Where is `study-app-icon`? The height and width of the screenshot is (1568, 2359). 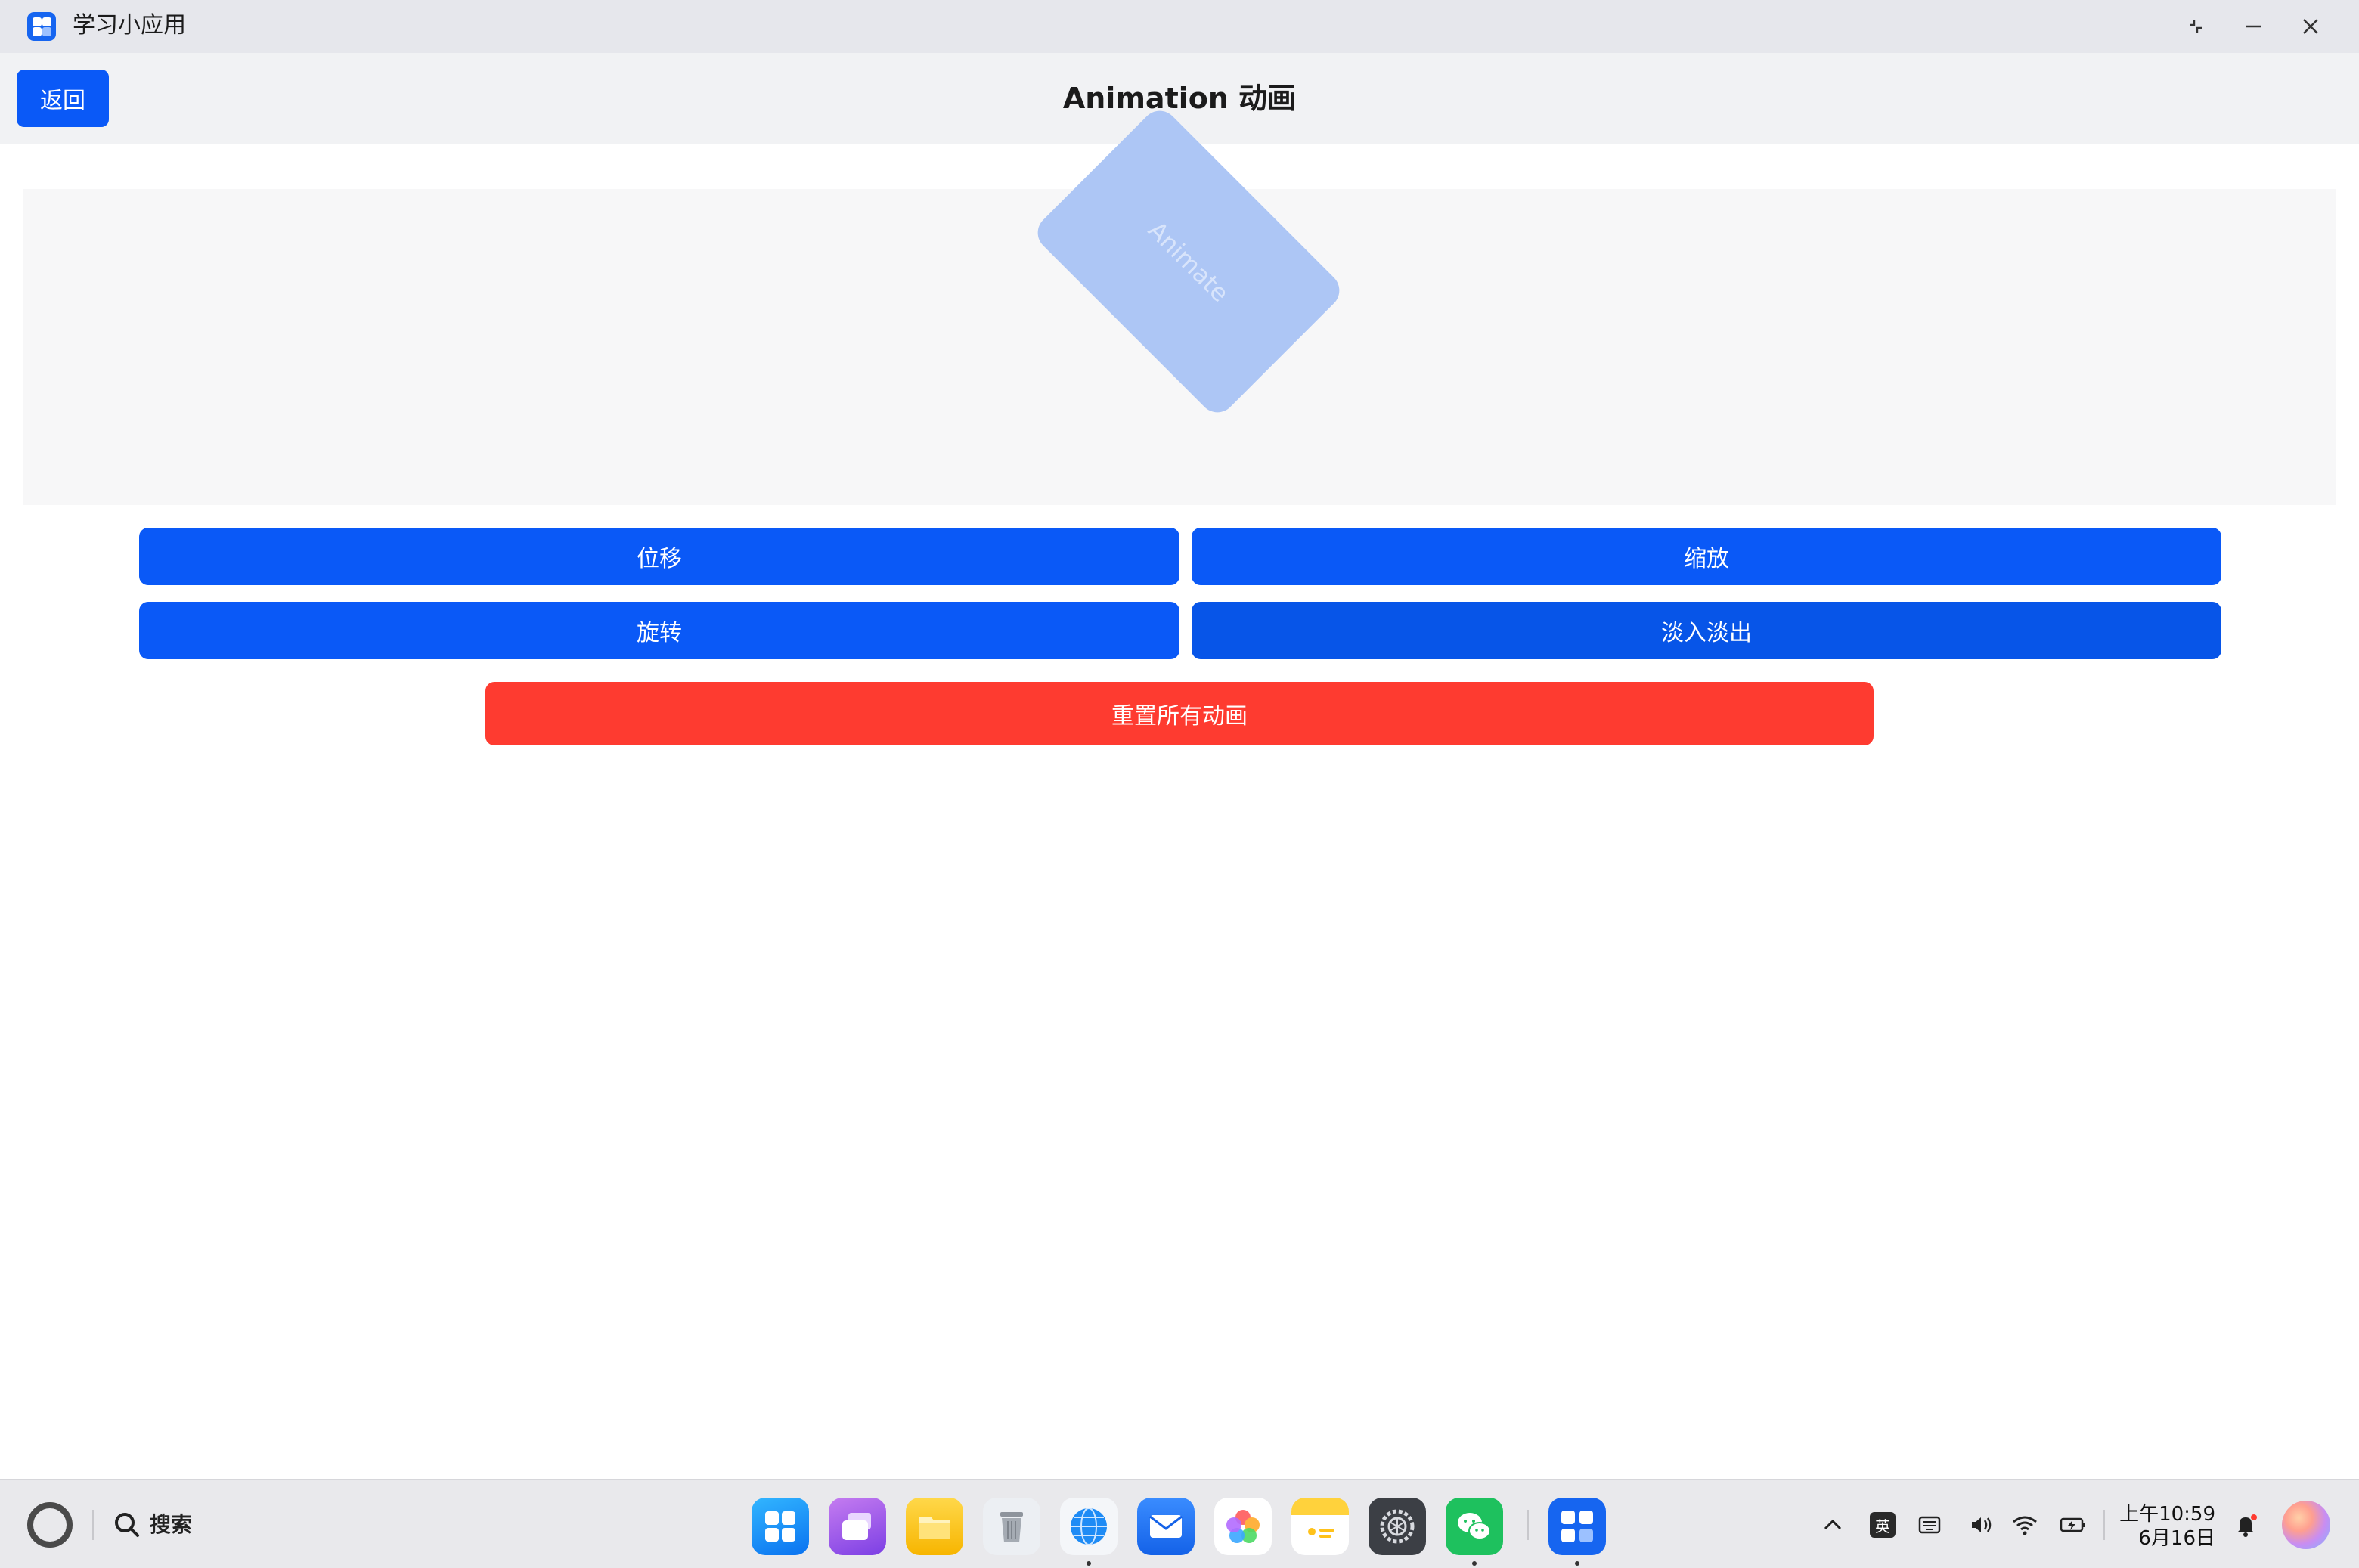 study-app-icon is located at coordinates (1577, 1526).